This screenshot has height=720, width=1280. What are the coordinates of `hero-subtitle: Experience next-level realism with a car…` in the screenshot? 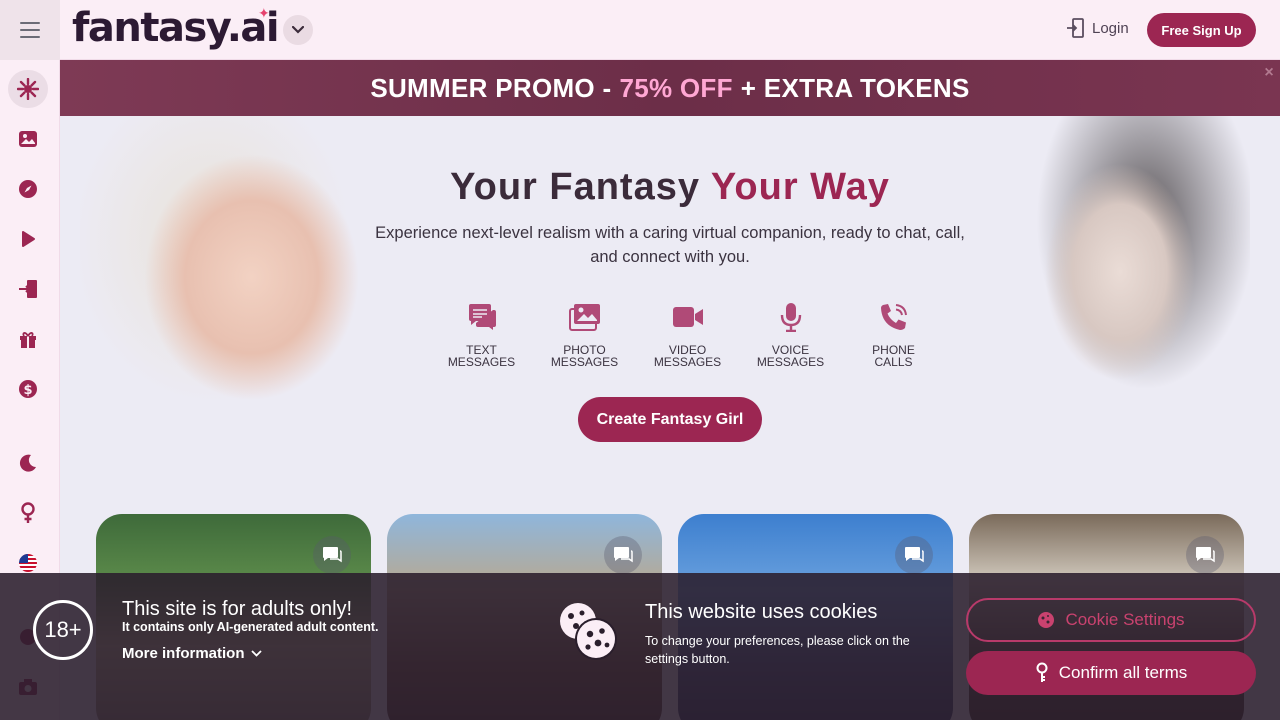 It's located at (670, 245).